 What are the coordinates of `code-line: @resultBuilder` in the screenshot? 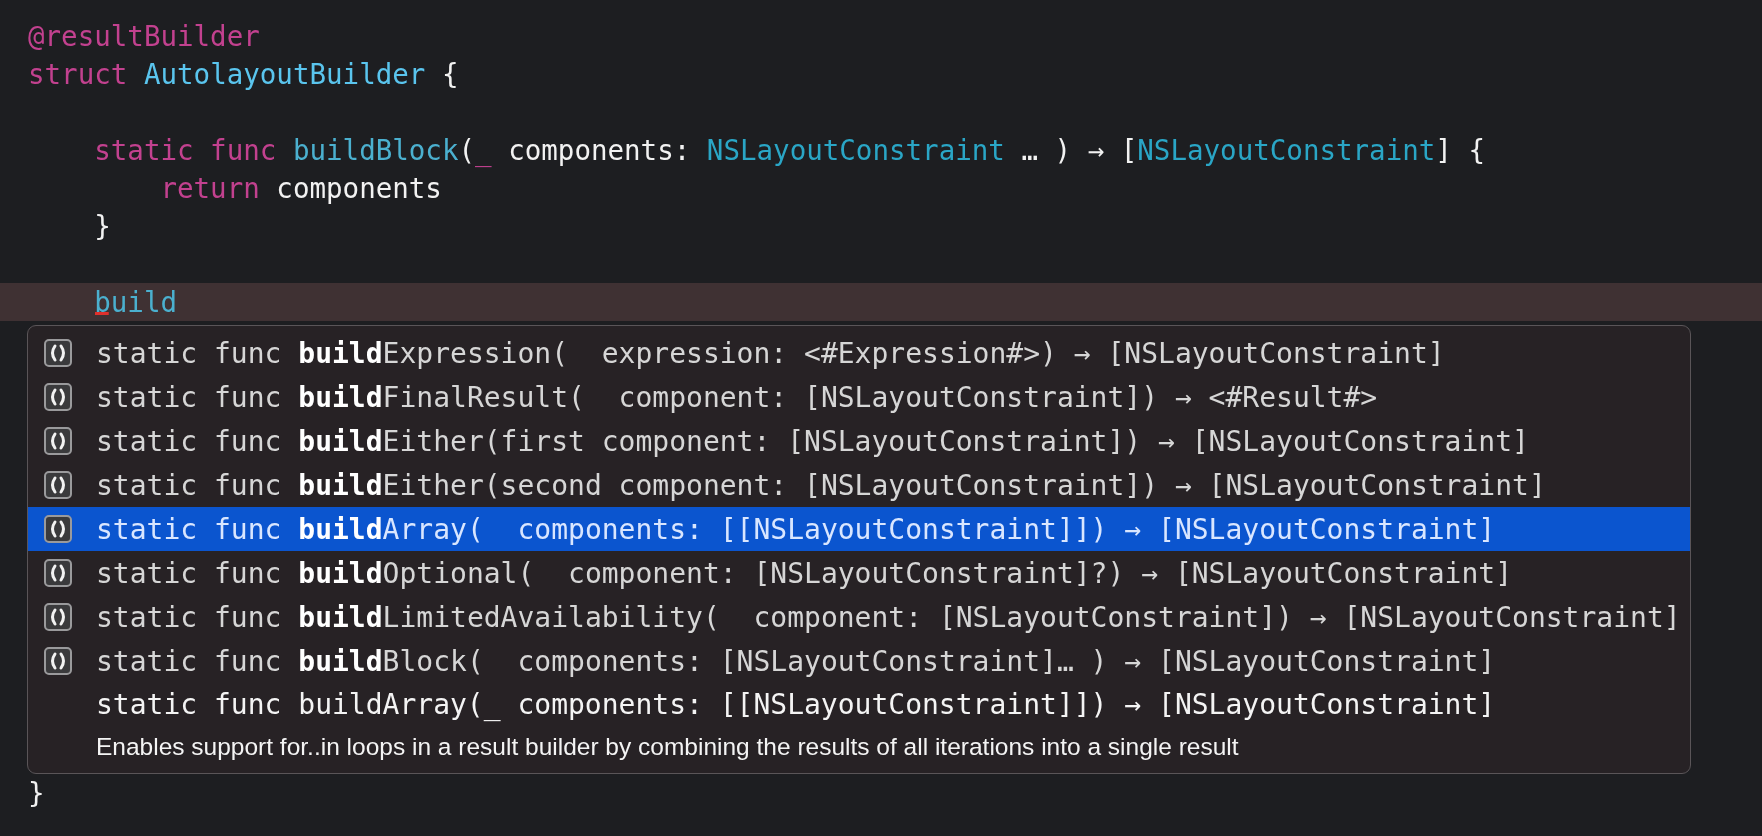 It's located at (144, 36).